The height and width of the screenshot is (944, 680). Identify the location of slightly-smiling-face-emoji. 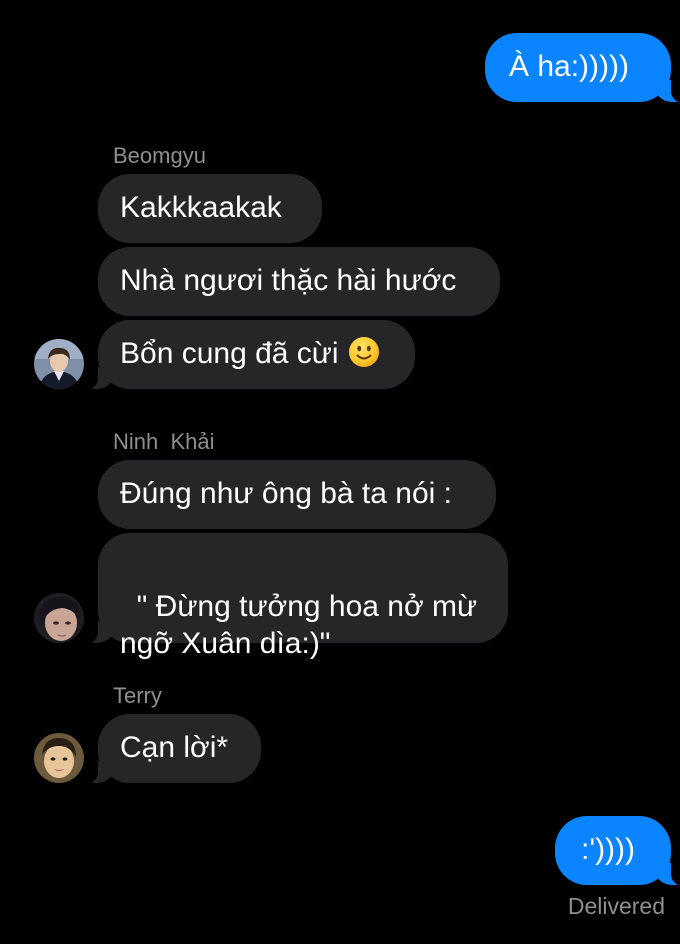
(363, 352).